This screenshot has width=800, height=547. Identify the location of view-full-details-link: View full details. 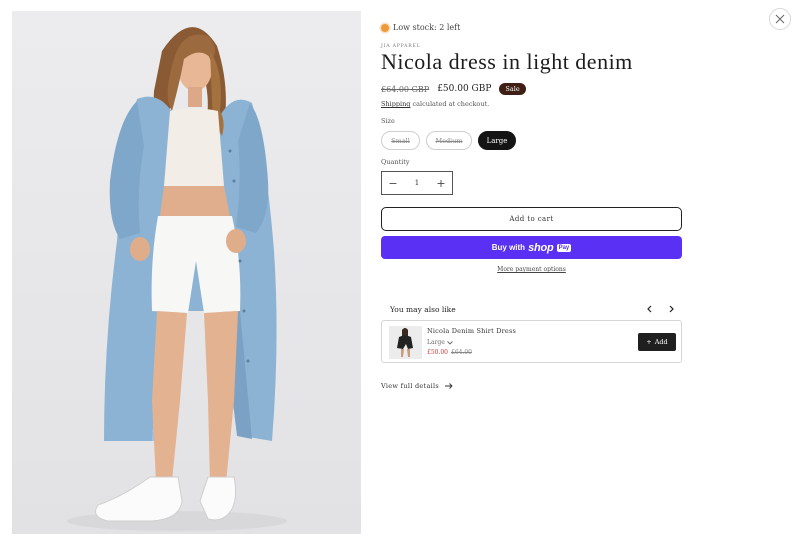
(417, 386).